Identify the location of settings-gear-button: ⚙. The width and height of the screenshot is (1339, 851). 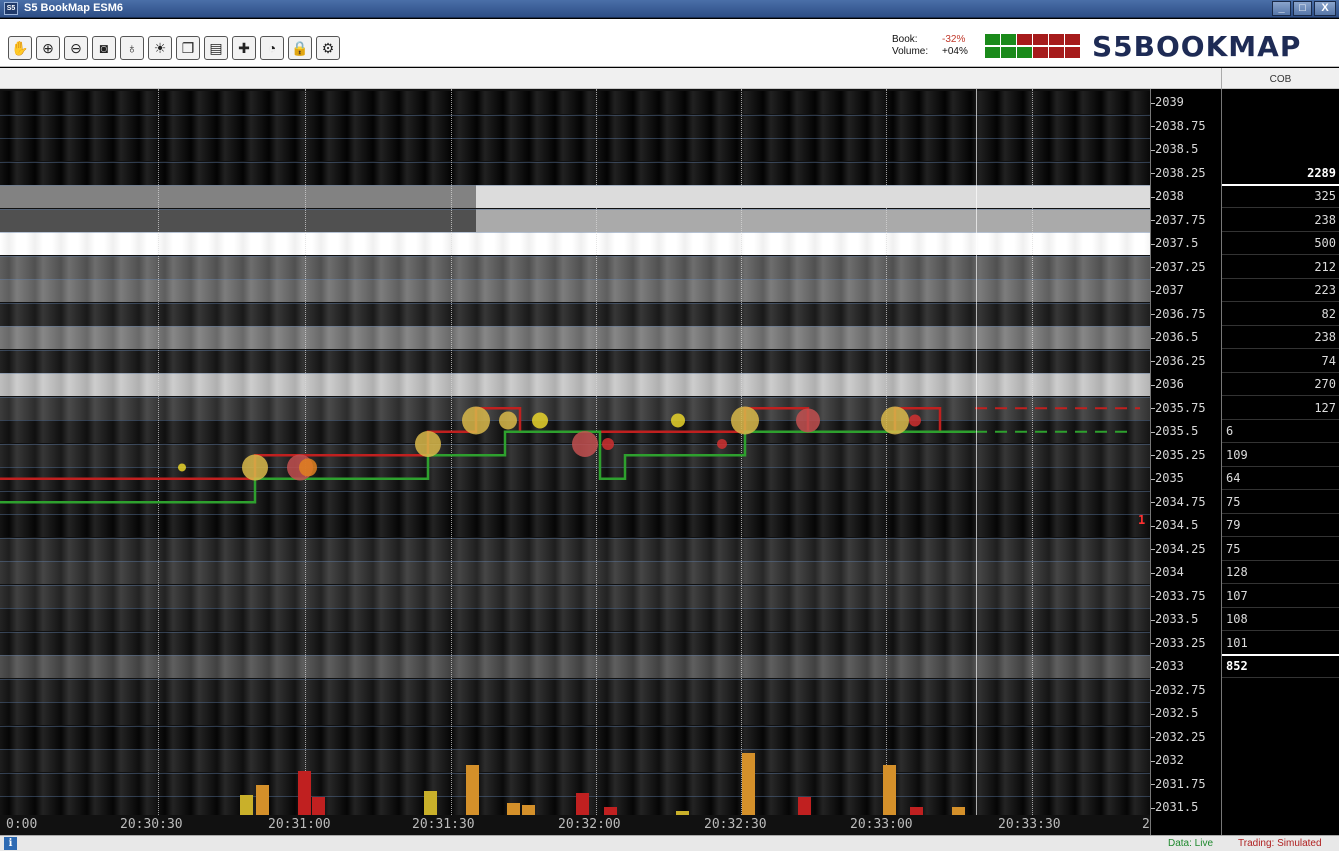
(328, 48).